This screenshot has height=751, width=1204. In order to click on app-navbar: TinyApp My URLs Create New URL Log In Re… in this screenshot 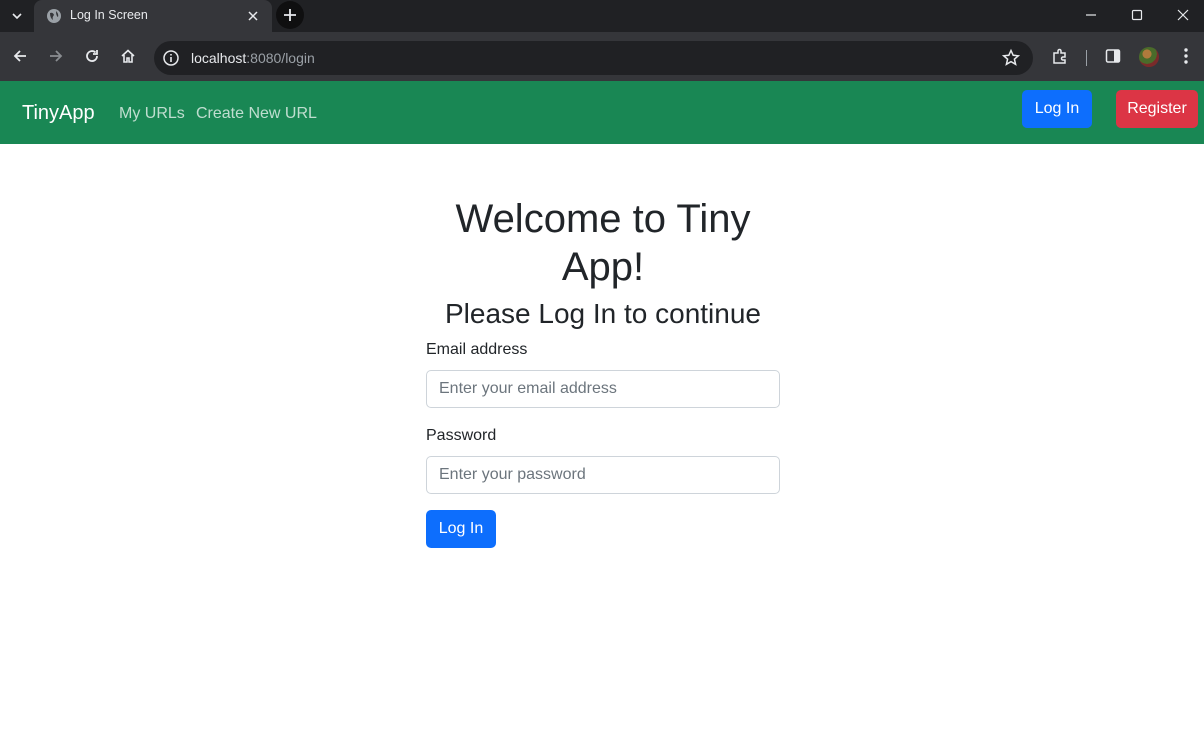, I will do `click(602, 112)`.